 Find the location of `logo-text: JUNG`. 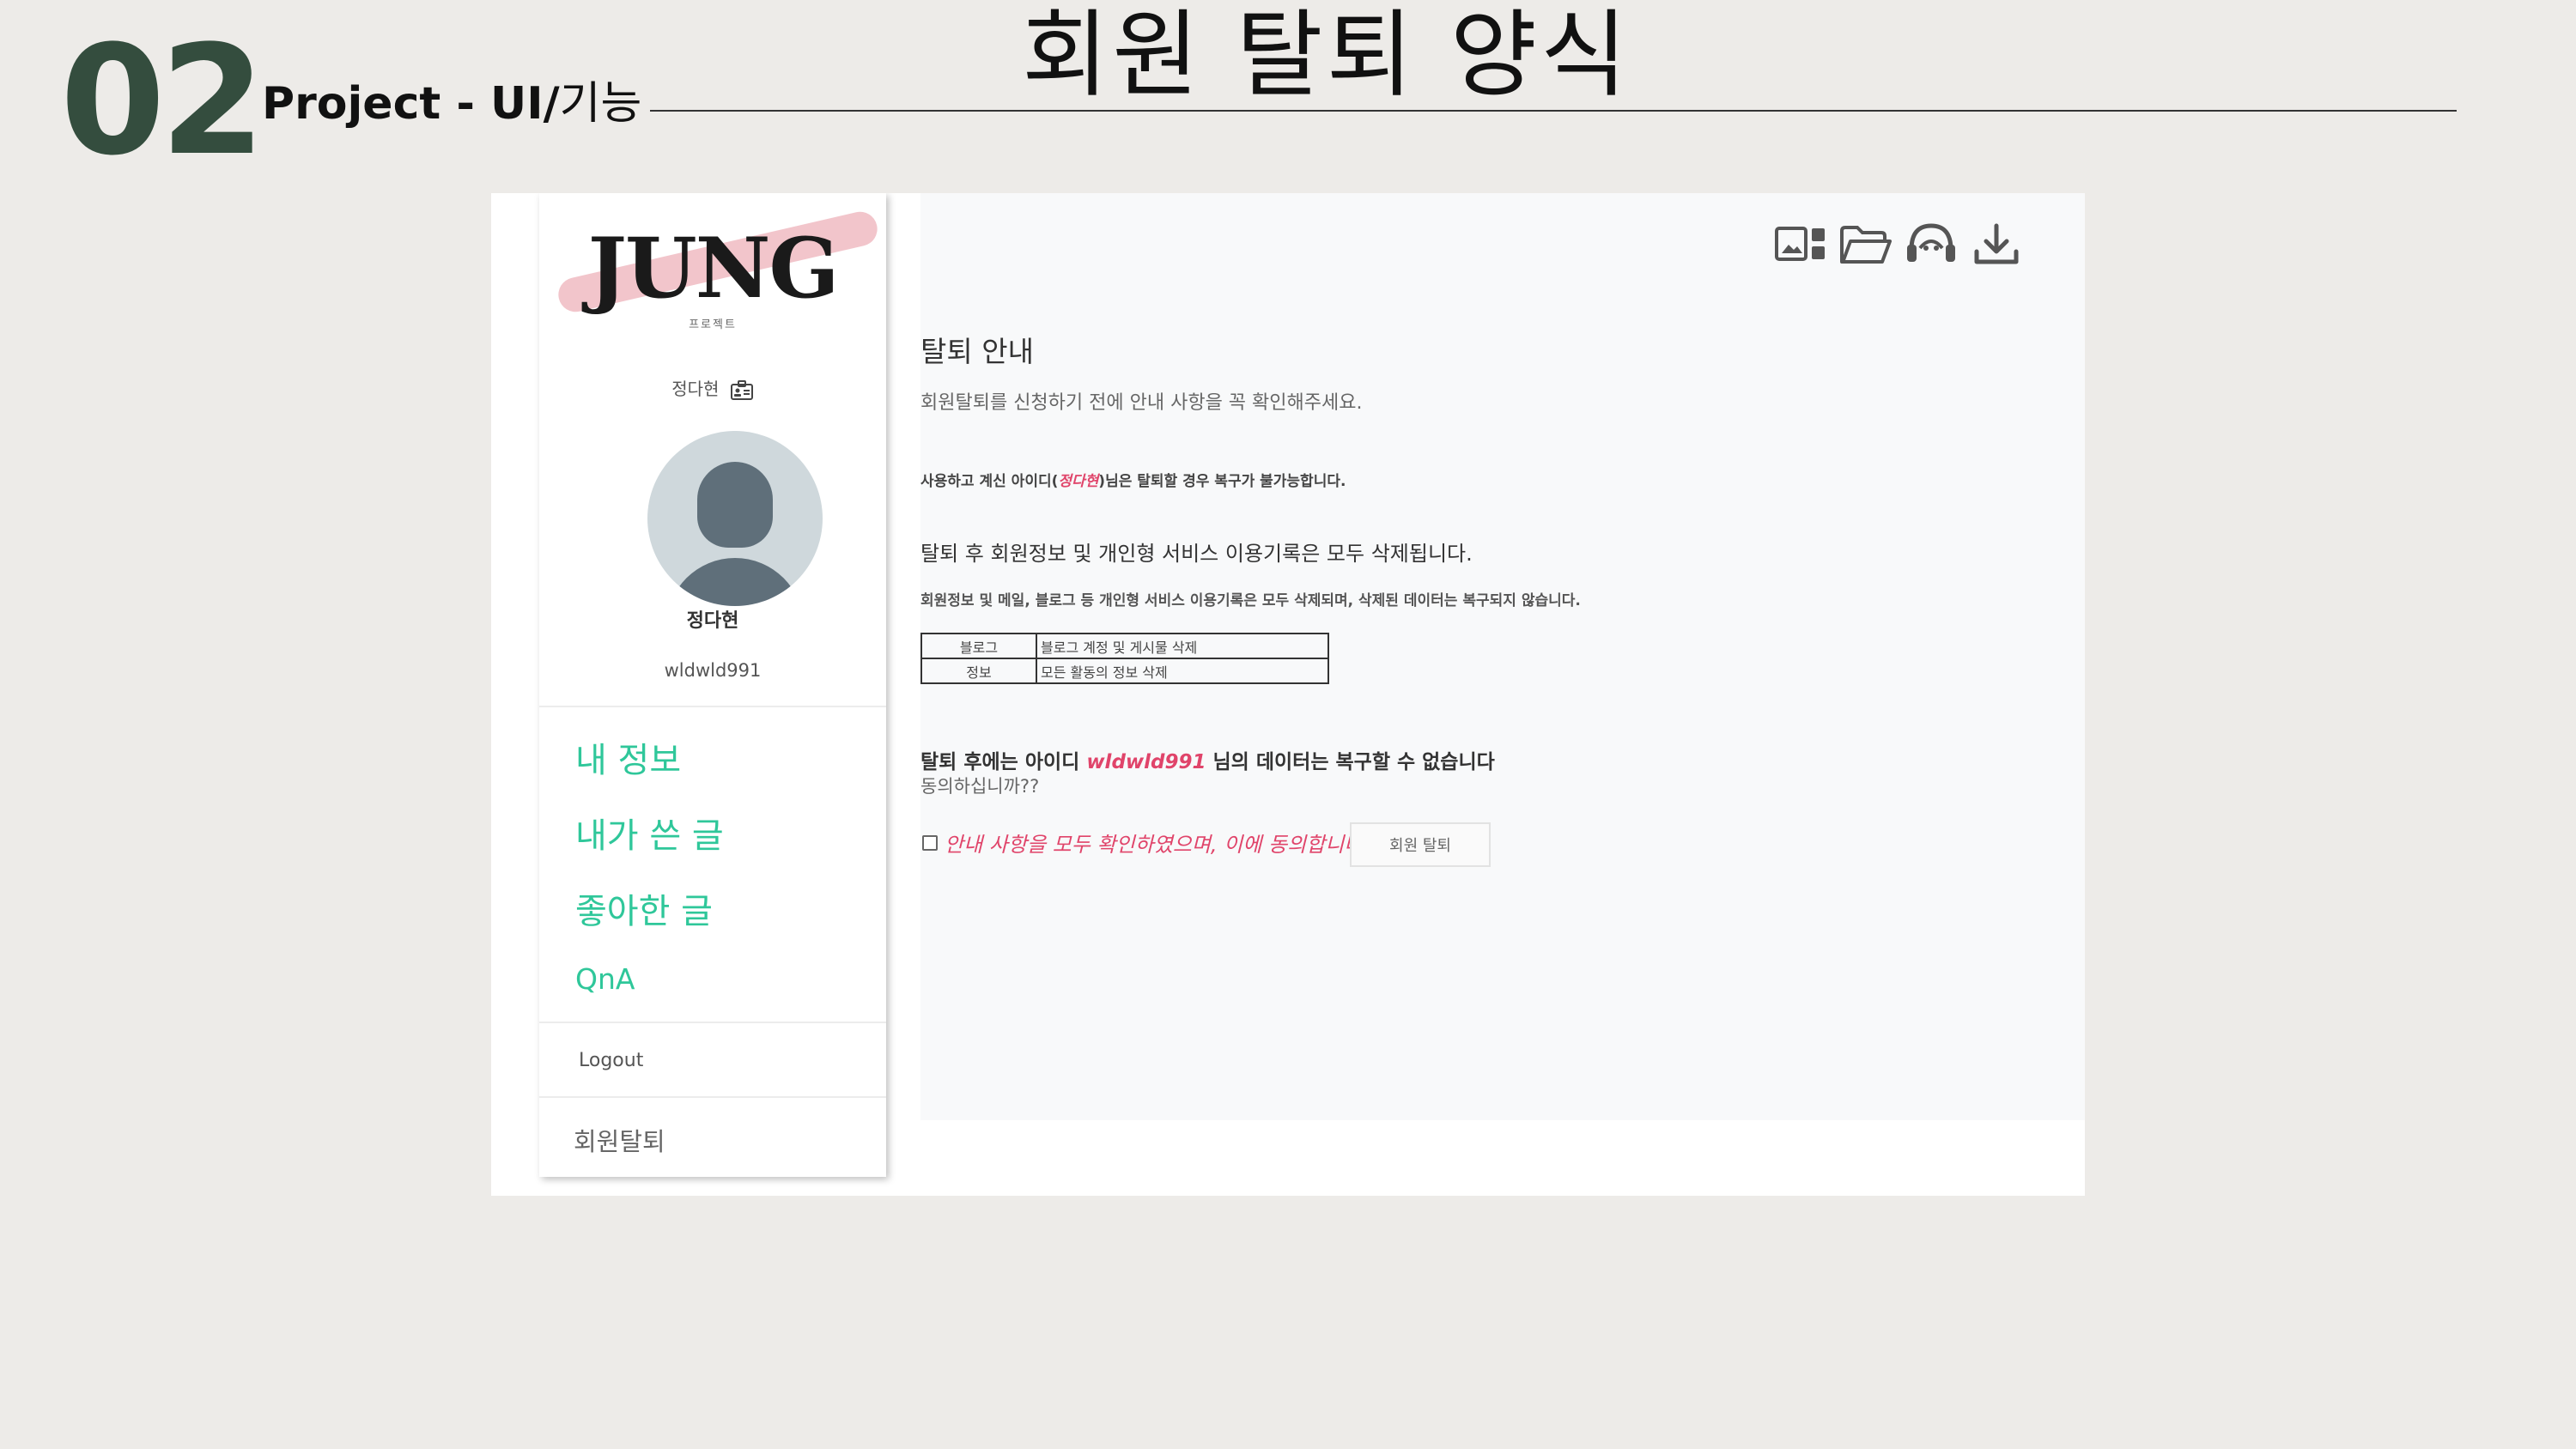

logo-text: JUNG is located at coordinates (713, 268).